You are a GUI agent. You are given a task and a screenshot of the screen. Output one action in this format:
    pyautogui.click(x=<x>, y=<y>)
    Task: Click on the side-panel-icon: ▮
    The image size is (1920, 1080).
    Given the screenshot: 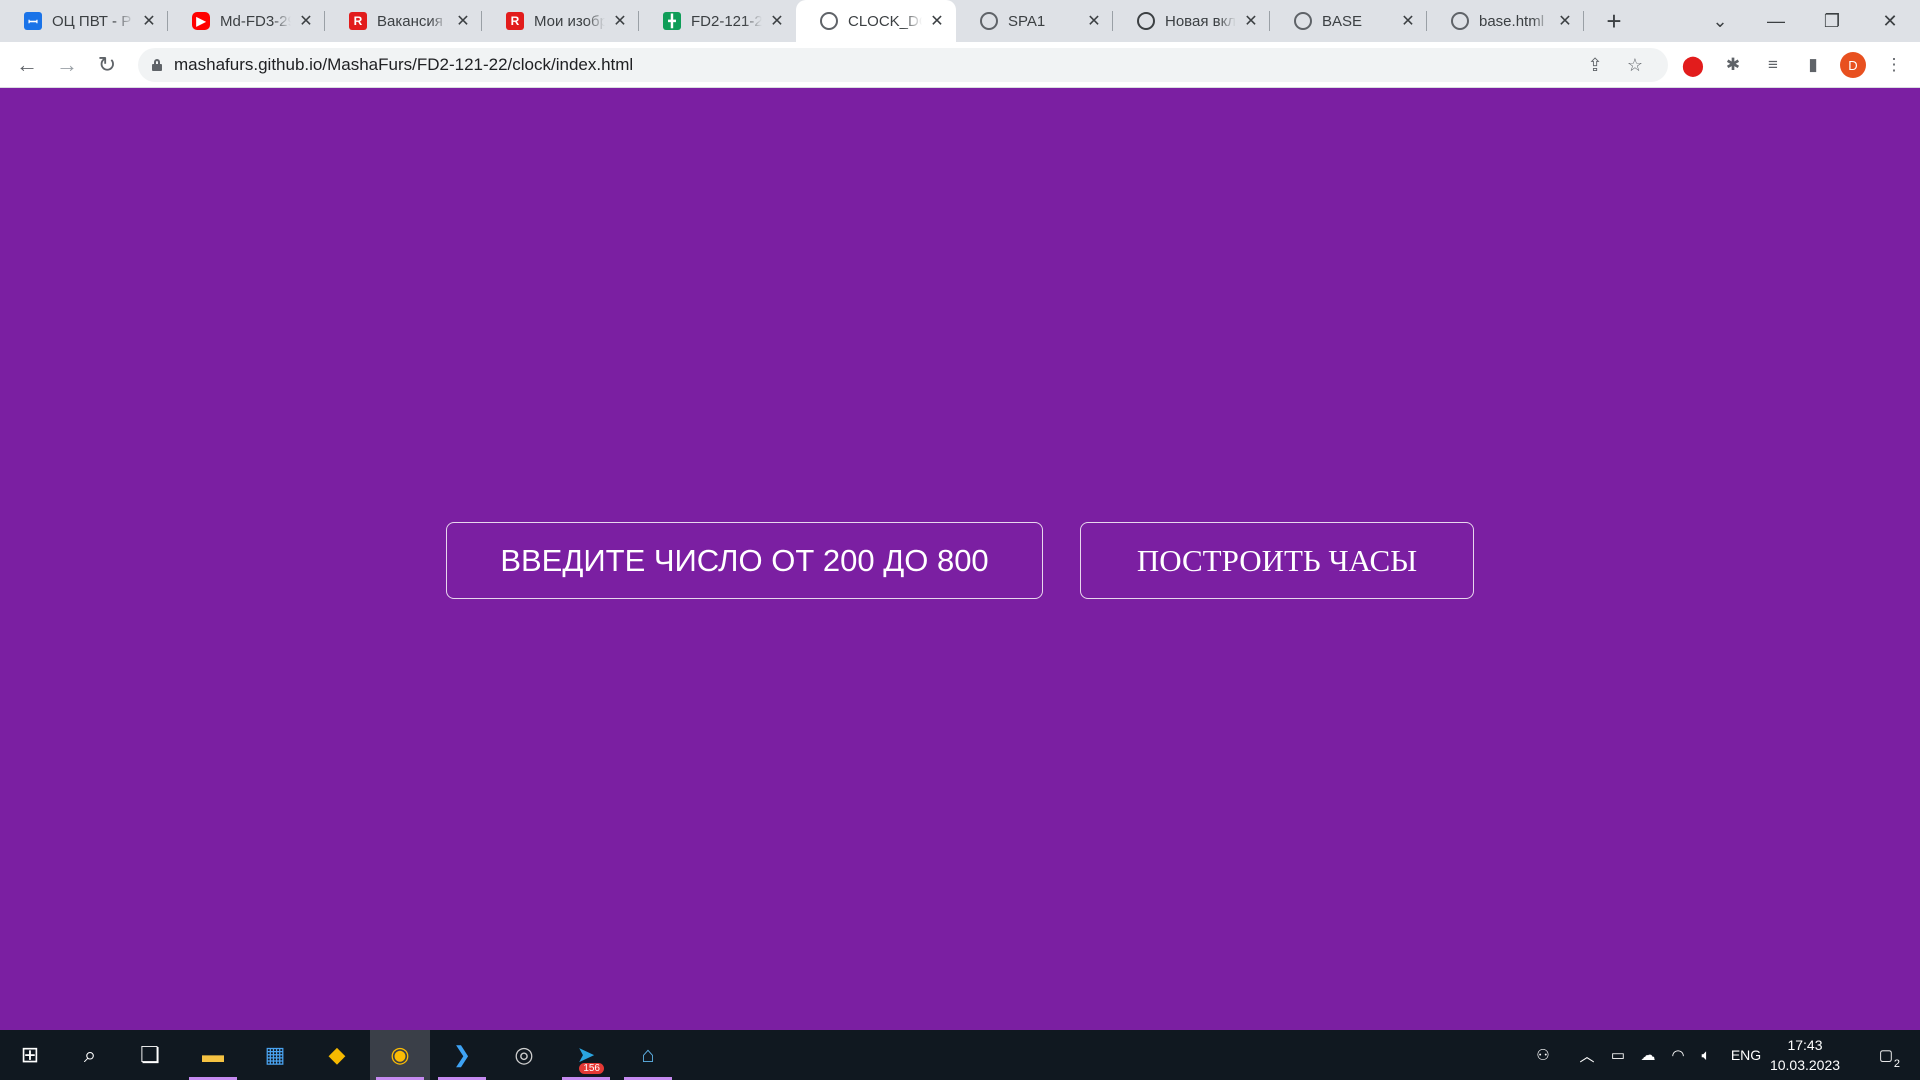 What is the action you would take?
    pyautogui.click(x=1813, y=65)
    